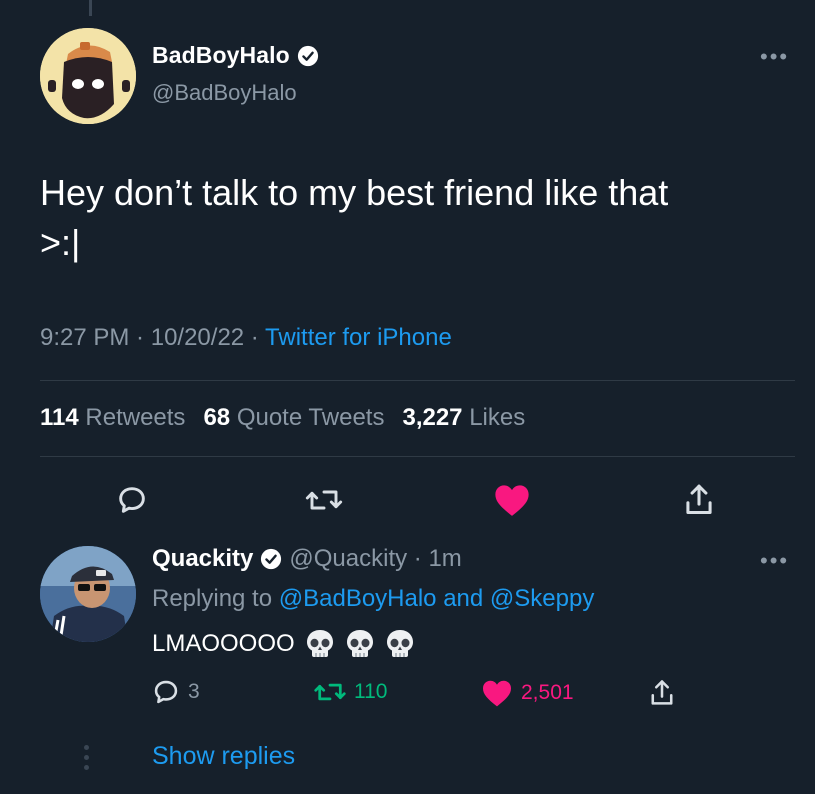 The height and width of the screenshot is (794, 815). I want to click on avatar, so click(88, 76).